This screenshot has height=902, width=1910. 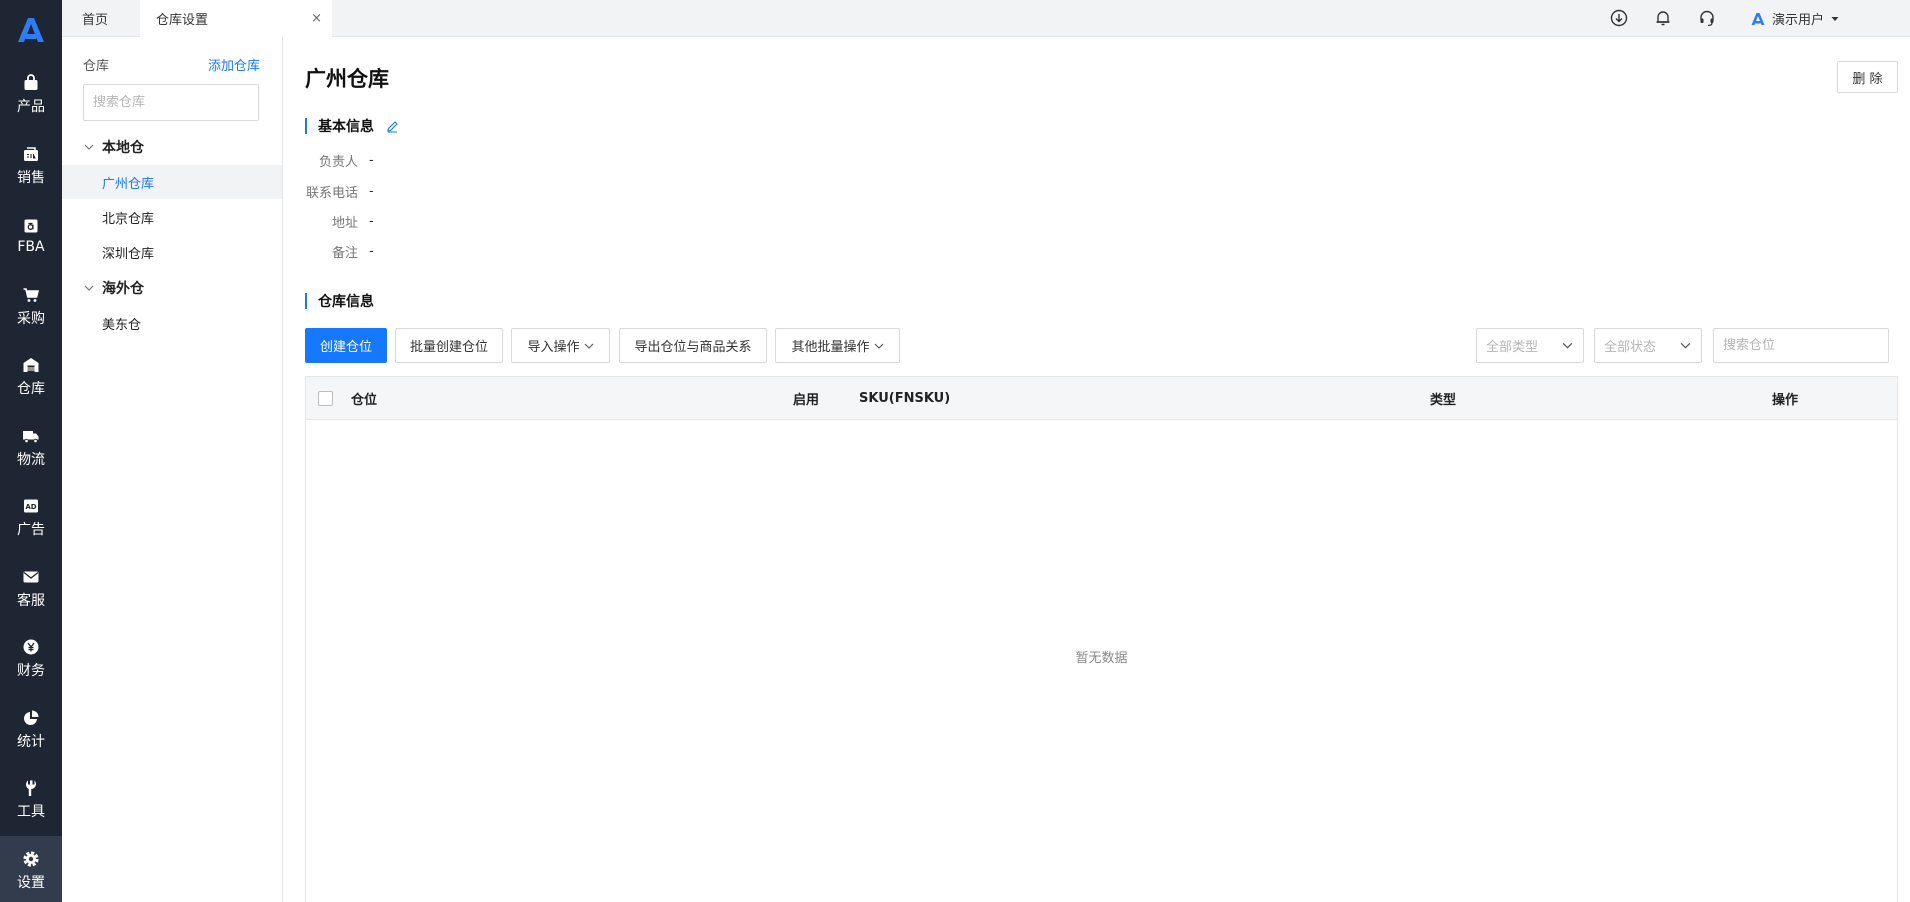 I want to click on group-label: 本地仓, so click(x=123, y=148).